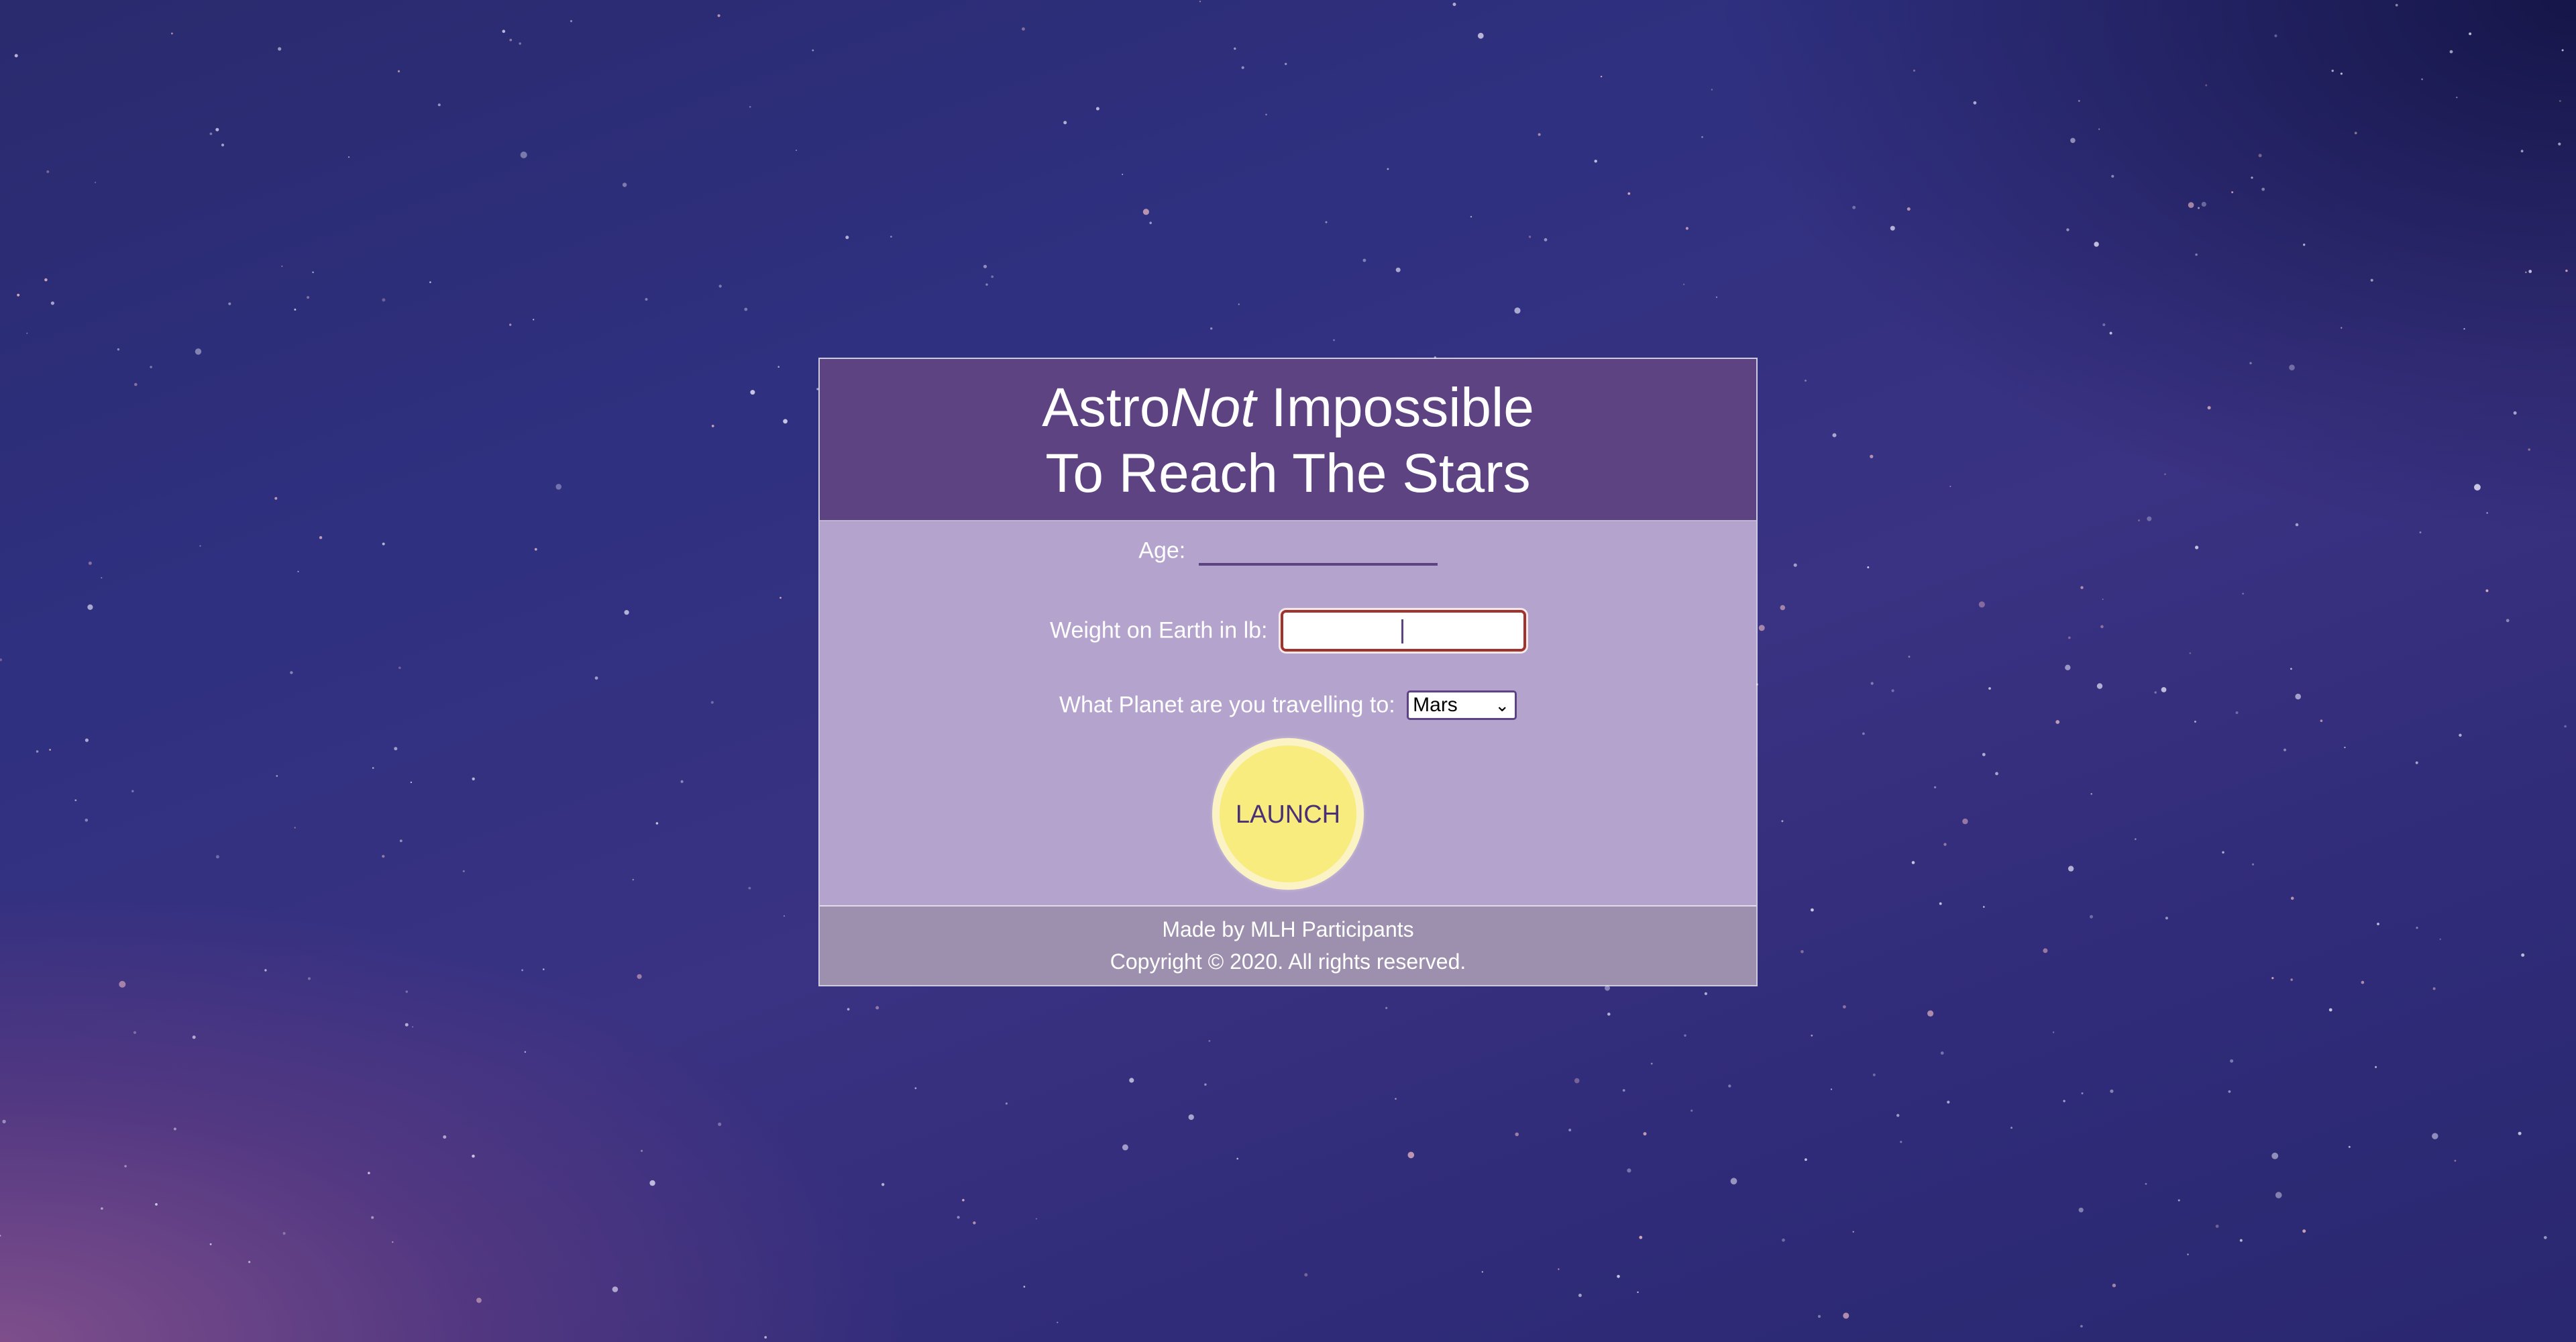 This screenshot has height=1342, width=2576. What do you see at coordinates (1462, 705) in the screenshot?
I see `planet-select: Mars ⌄` at bounding box center [1462, 705].